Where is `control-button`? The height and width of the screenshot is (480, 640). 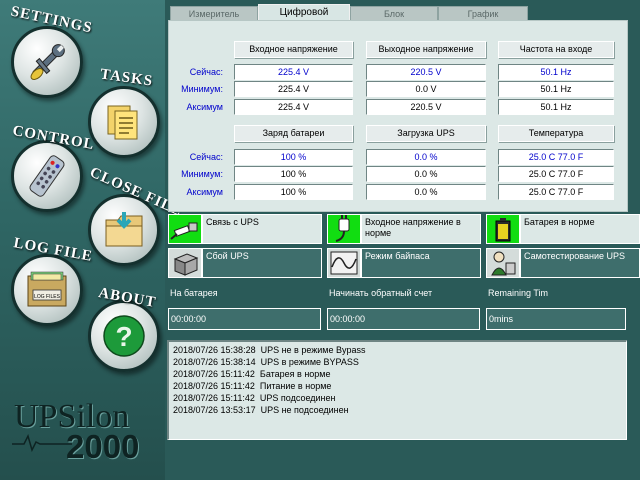
control-button is located at coordinates (47, 176).